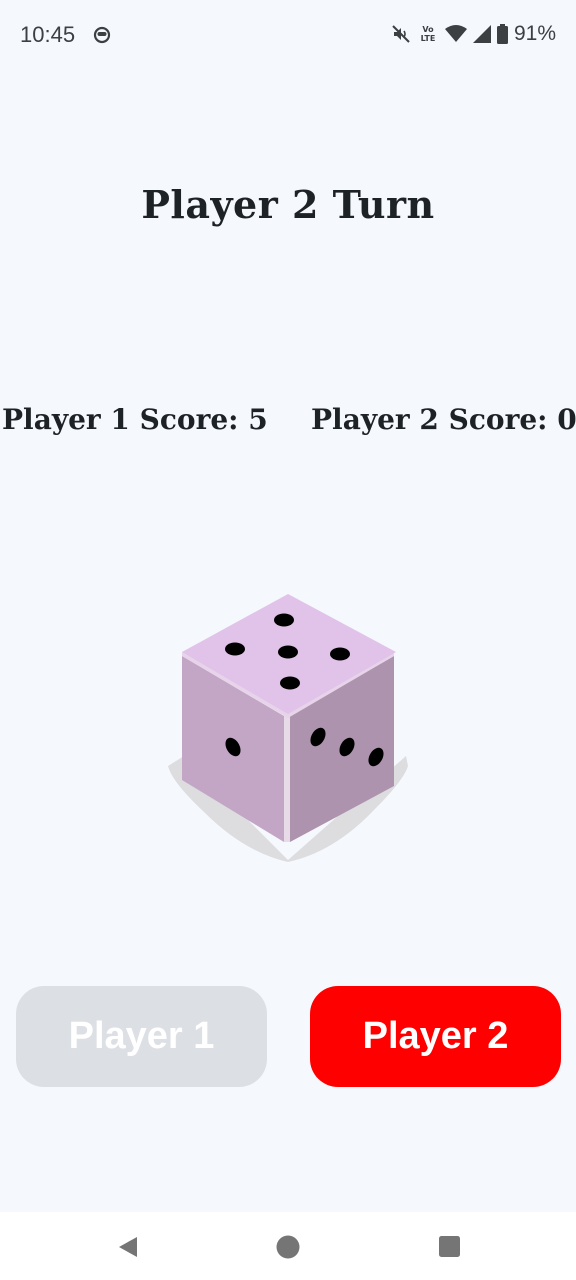 This screenshot has height=1280, width=576. I want to click on dice-image, so click(288, 729).